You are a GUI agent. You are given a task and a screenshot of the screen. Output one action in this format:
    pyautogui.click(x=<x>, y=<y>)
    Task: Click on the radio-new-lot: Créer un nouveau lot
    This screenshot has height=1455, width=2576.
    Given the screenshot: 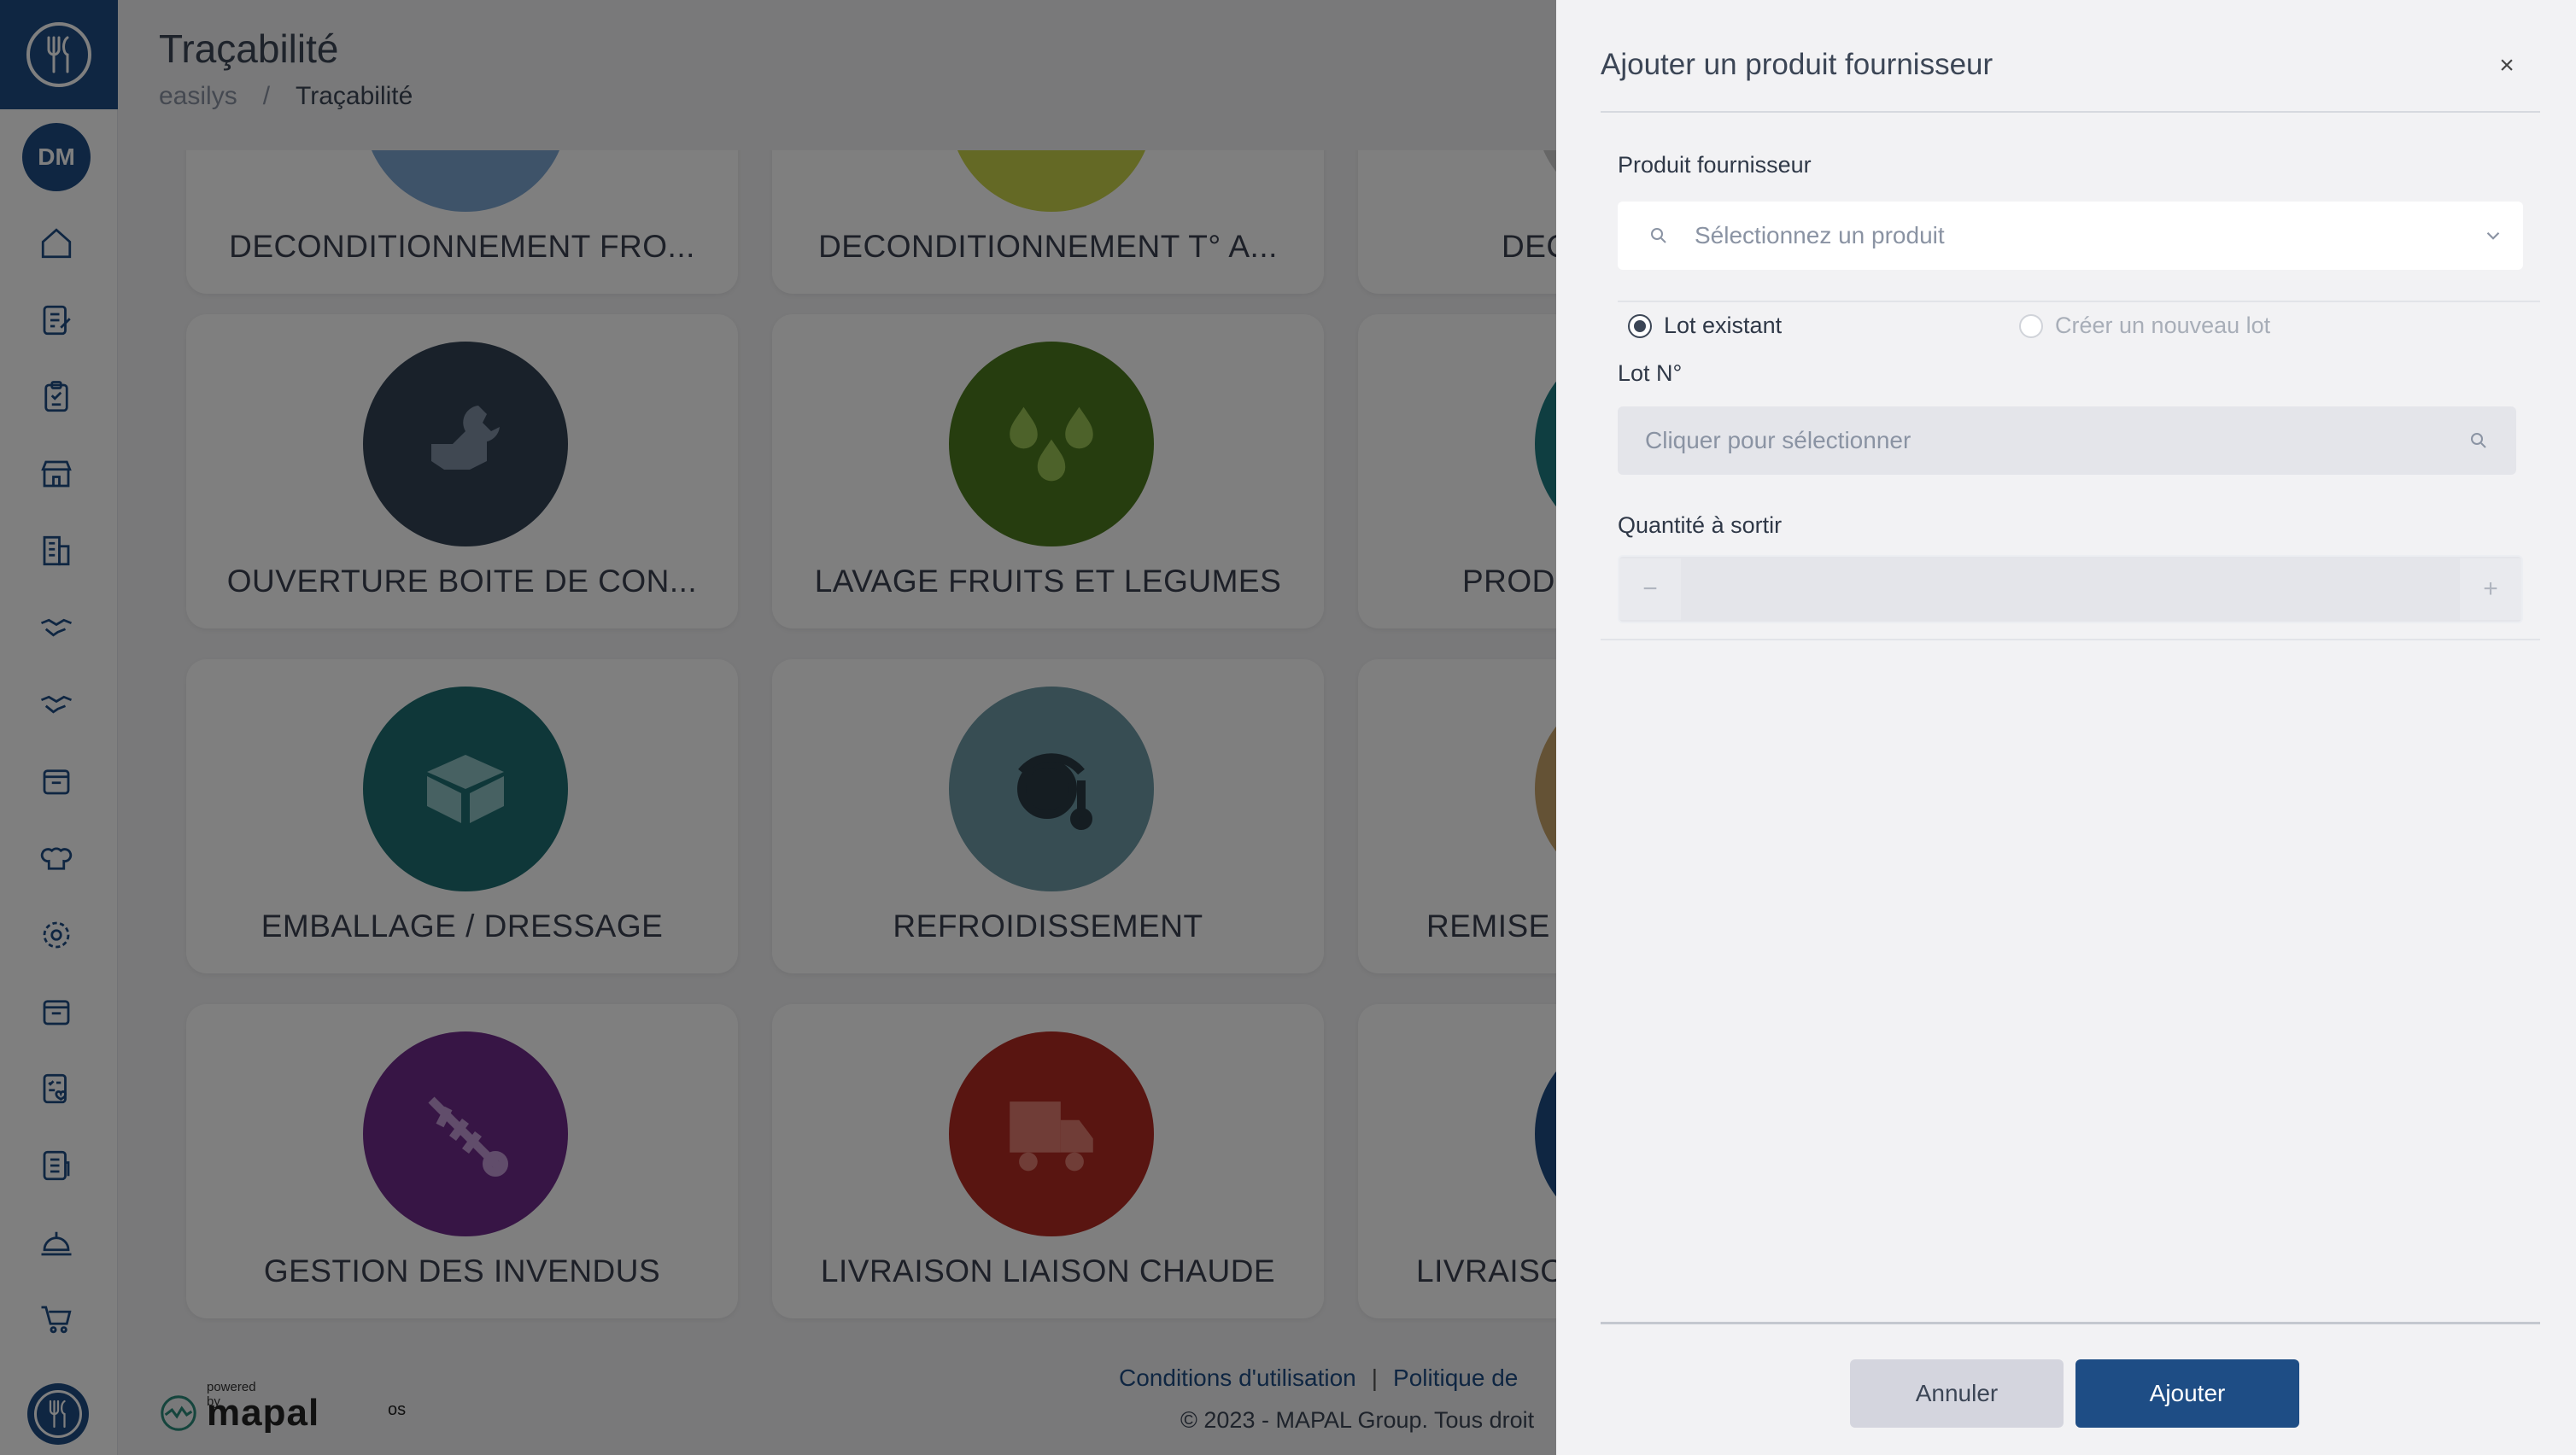 What is the action you would take?
    pyautogui.click(x=2144, y=326)
    